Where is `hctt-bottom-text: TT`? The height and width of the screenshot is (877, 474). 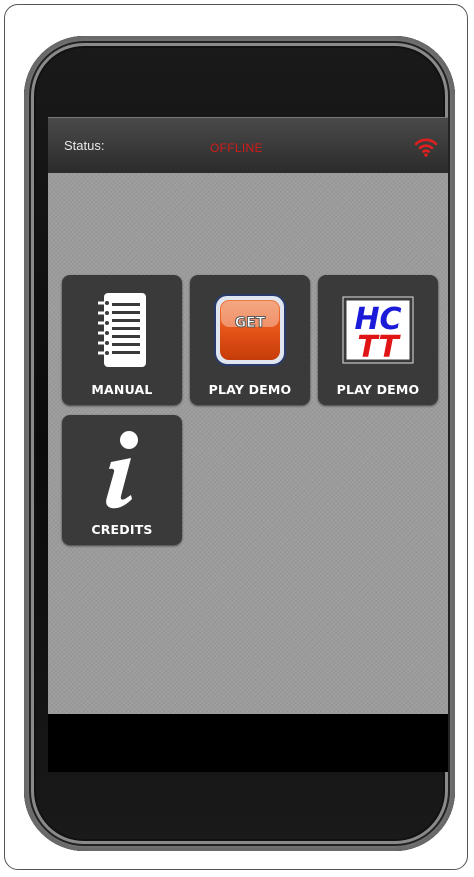
hctt-bottom-text: TT is located at coordinates (379, 347).